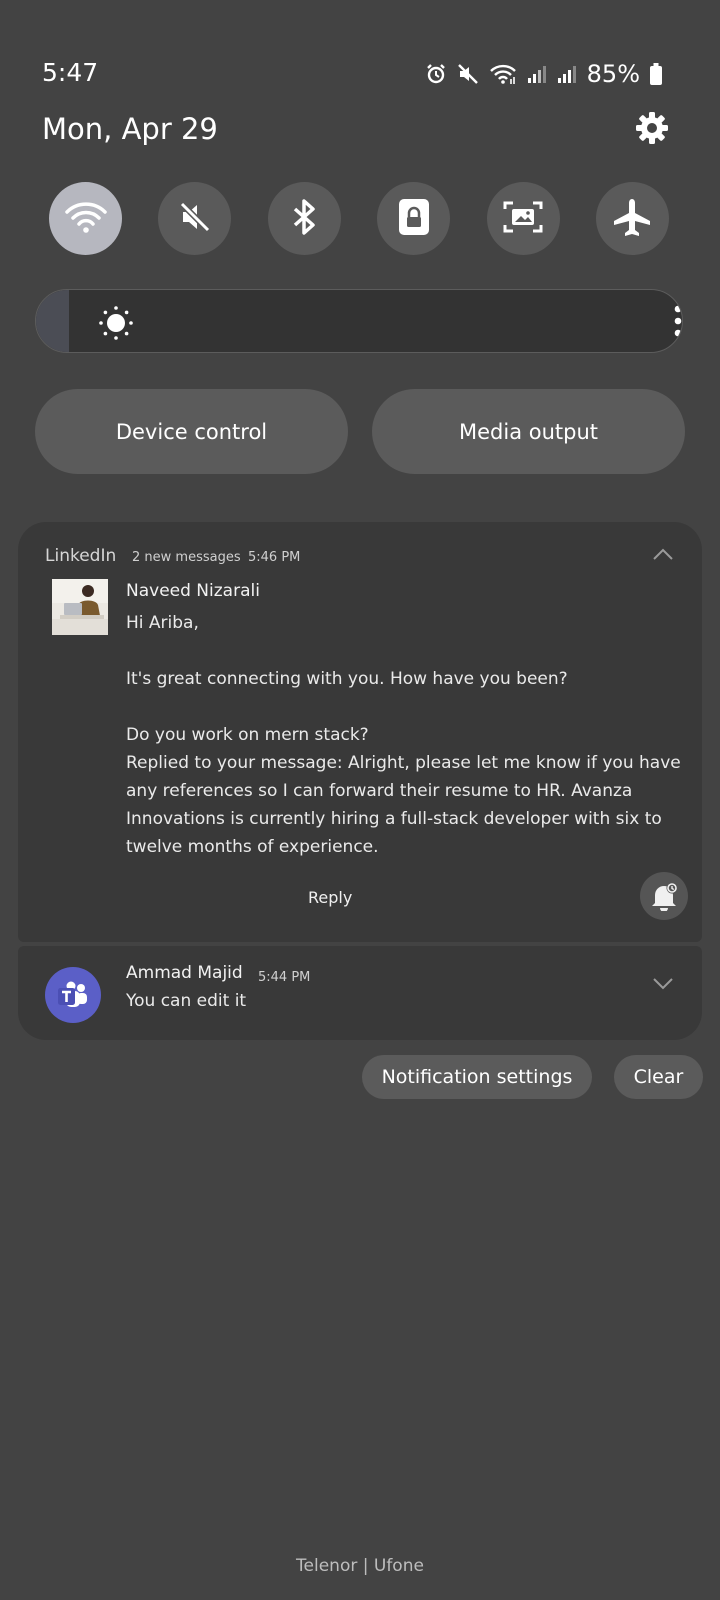  What do you see at coordinates (116, 325) in the screenshot?
I see `sun-icon` at bounding box center [116, 325].